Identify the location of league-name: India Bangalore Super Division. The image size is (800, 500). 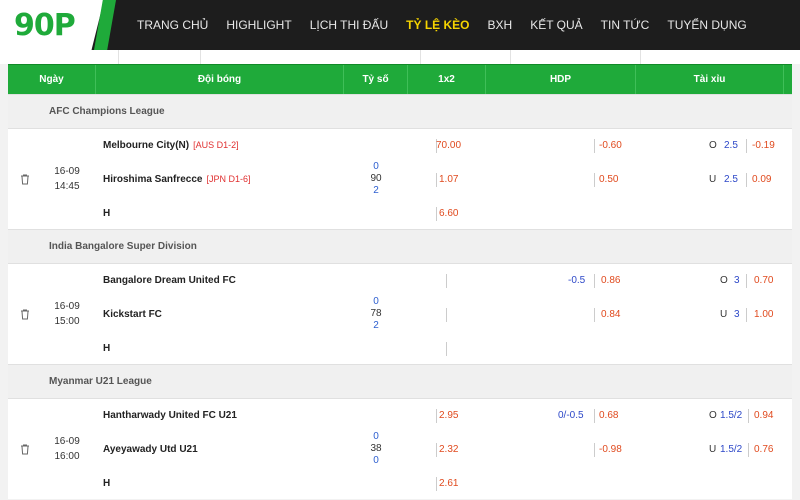
(123, 246).